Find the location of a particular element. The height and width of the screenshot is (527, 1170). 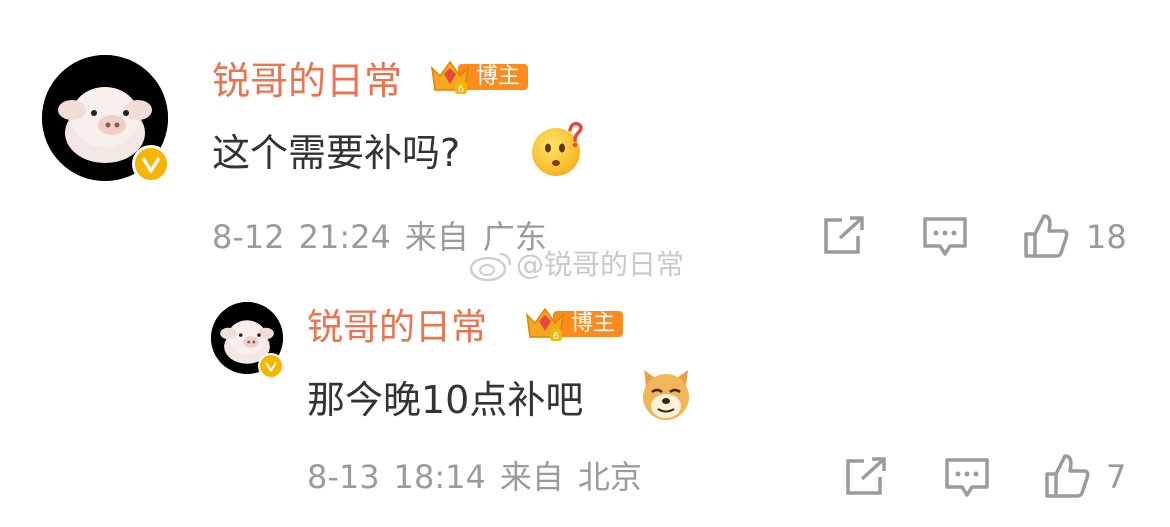

reply-date: 8-13 is located at coordinates (343, 477).